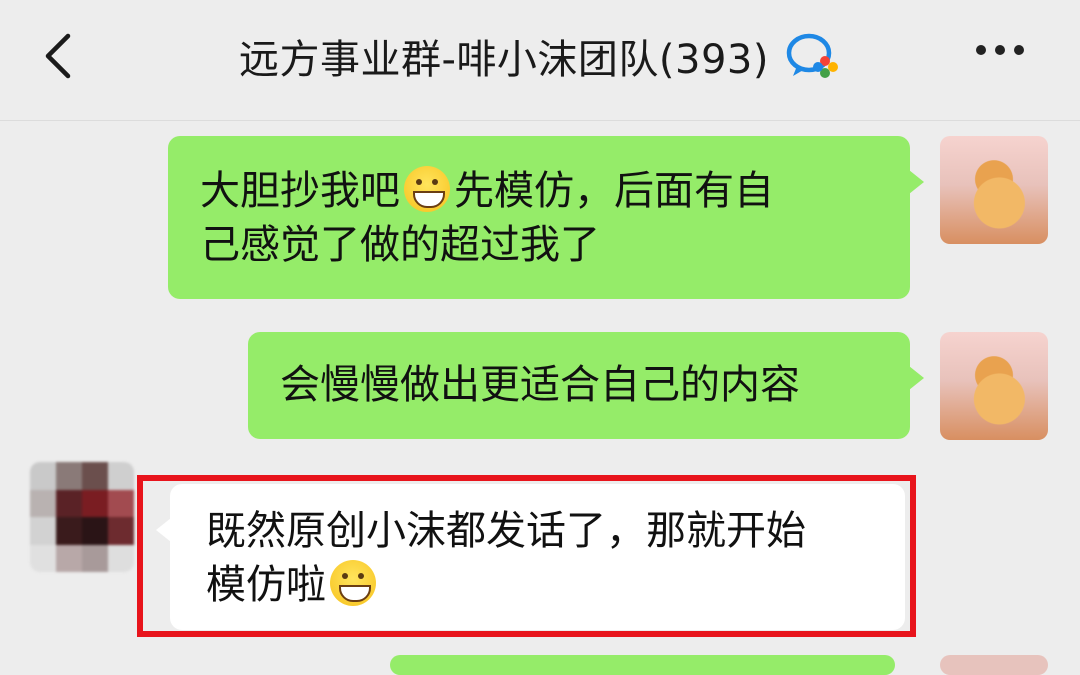 The width and height of the screenshot is (1080, 675). I want to click on chat-title-bar: 远方事业群-啡小沫团队(393), so click(540, 56).